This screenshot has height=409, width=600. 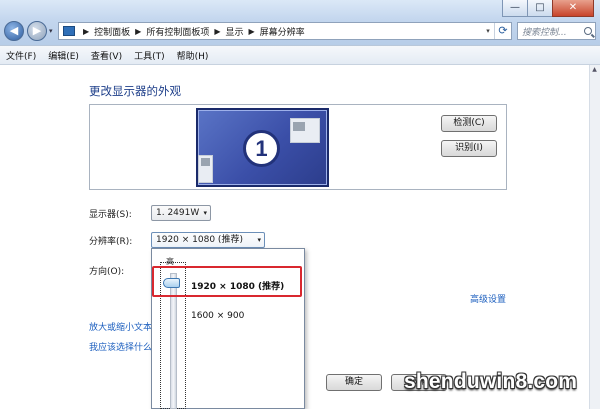 What do you see at coordinates (112, 31) in the screenshot?
I see `breadcrumb-item-control-panel: 控制面板` at bounding box center [112, 31].